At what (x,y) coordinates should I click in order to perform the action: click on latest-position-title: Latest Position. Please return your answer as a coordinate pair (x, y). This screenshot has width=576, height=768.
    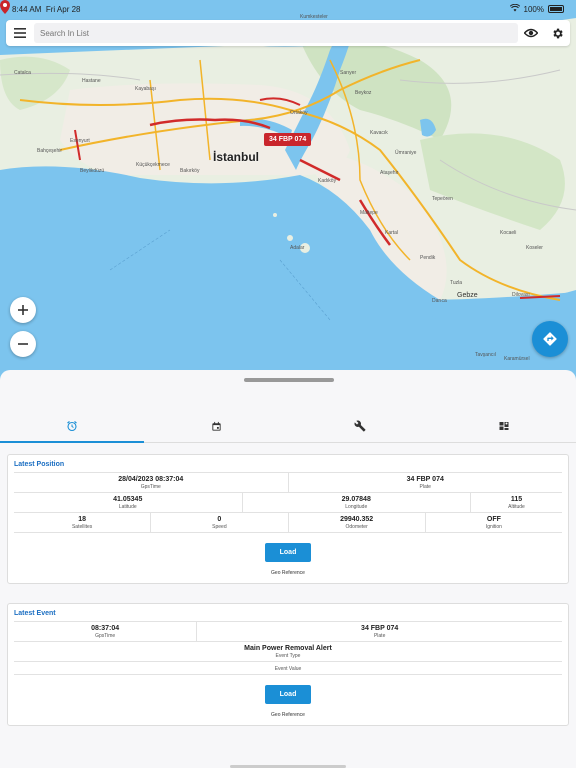
    Looking at the image, I should click on (39, 464).